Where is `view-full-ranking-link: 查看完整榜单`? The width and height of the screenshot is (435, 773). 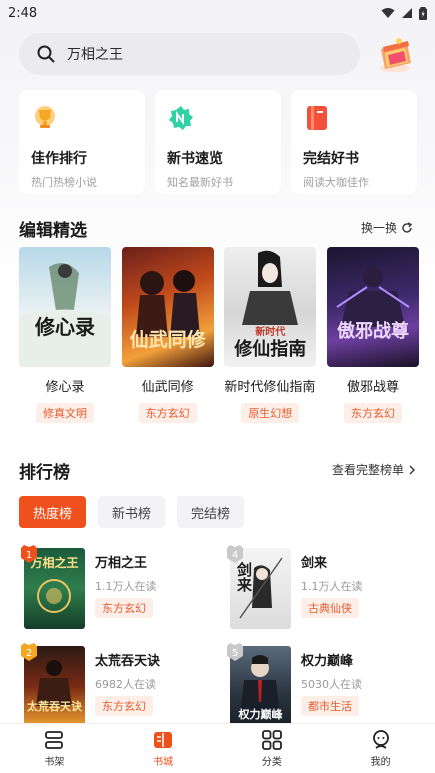 view-full-ranking-link: 查看完整榜单 is located at coordinates (374, 469).